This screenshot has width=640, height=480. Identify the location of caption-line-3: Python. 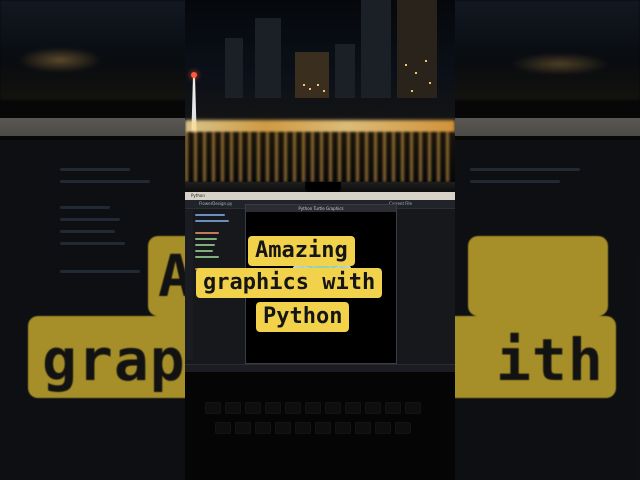
(303, 317).